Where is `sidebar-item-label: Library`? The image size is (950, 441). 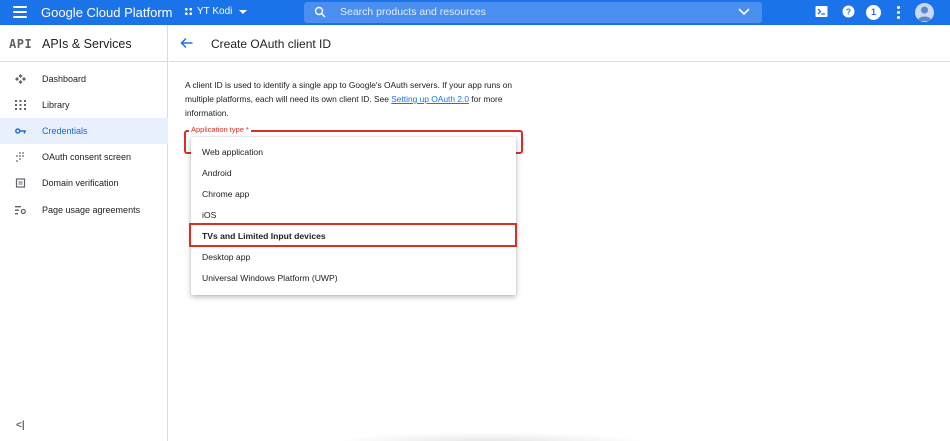 sidebar-item-label: Library is located at coordinates (56, 105).